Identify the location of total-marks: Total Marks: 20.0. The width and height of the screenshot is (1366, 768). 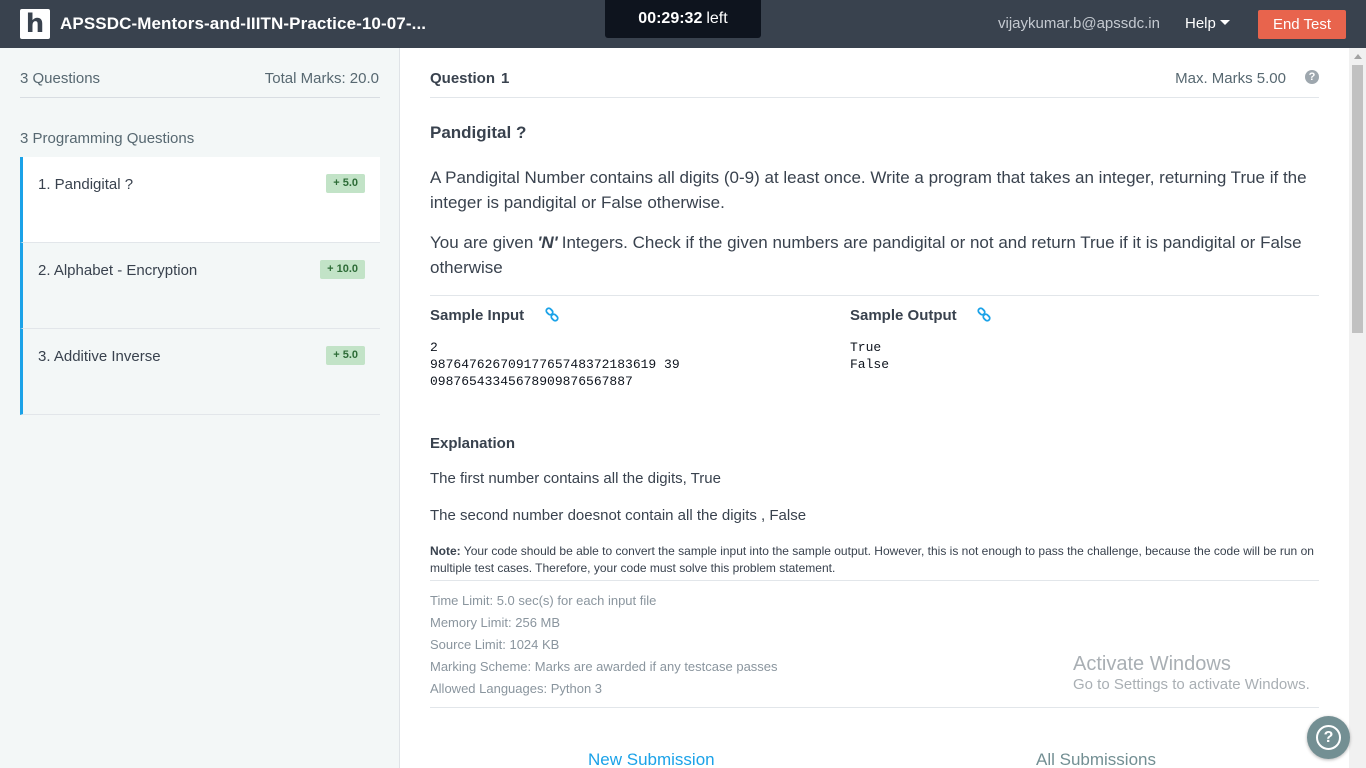
(321, 78).